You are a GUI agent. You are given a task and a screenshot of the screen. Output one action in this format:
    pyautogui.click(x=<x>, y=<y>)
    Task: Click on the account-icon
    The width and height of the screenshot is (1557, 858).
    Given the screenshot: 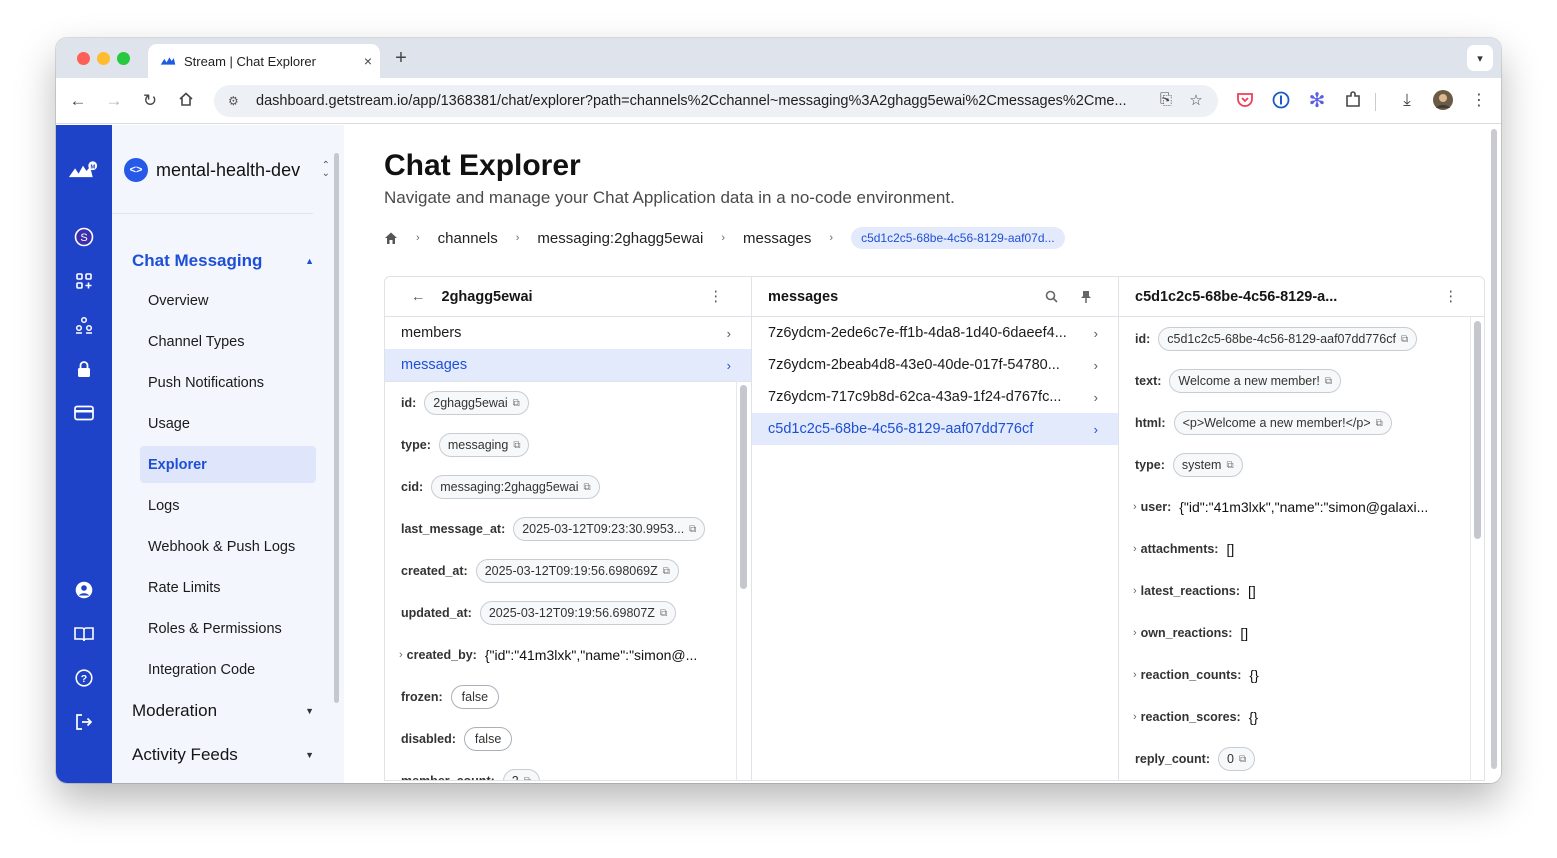 What is the action you would take?
    pyautogui.click(x=84, y=590)
    